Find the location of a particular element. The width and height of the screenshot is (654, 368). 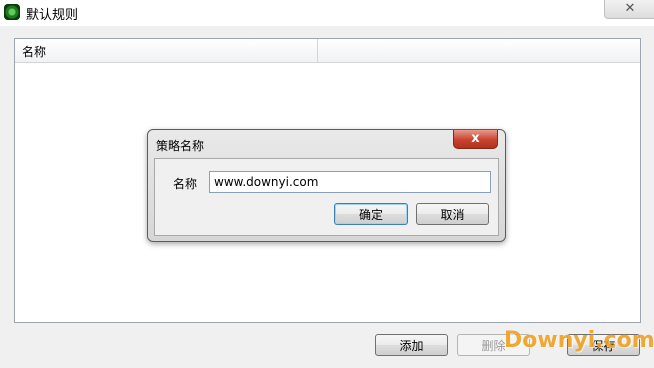

close-icon: ✕ is located at coordinates (630, 8).